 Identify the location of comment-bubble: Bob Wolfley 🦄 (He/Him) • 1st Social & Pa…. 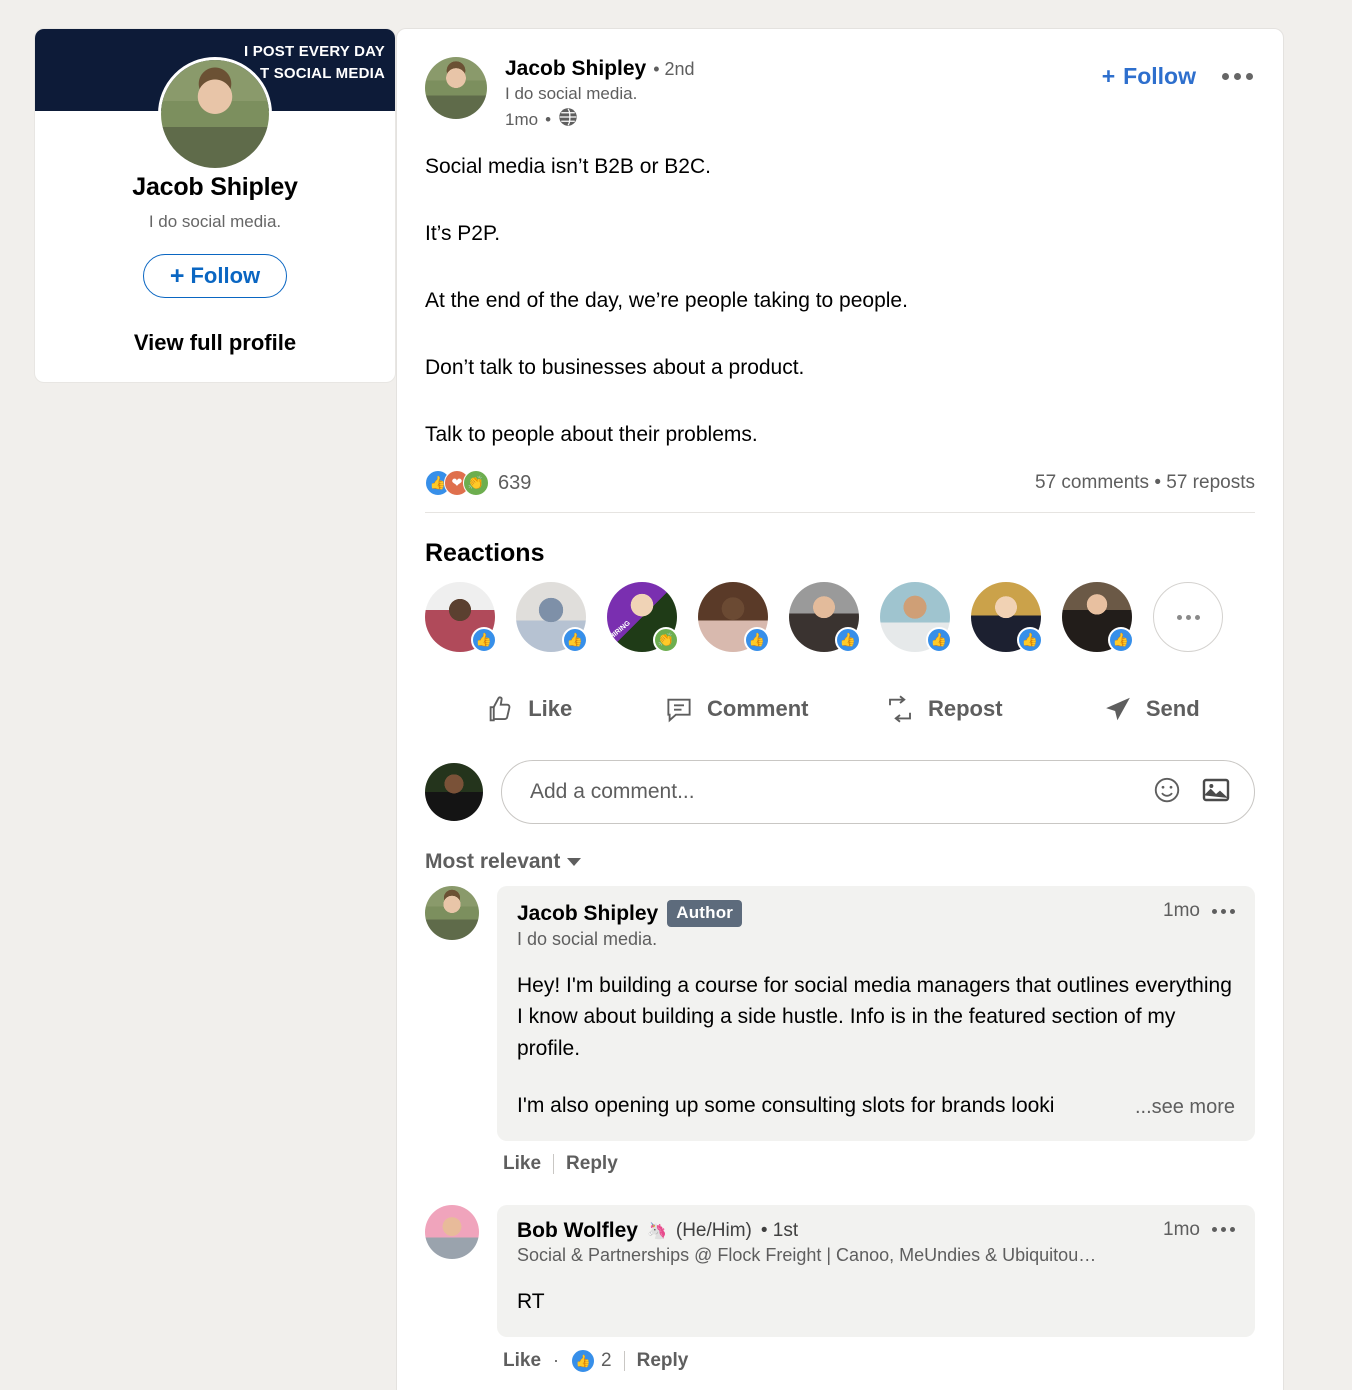
(876, 1270).